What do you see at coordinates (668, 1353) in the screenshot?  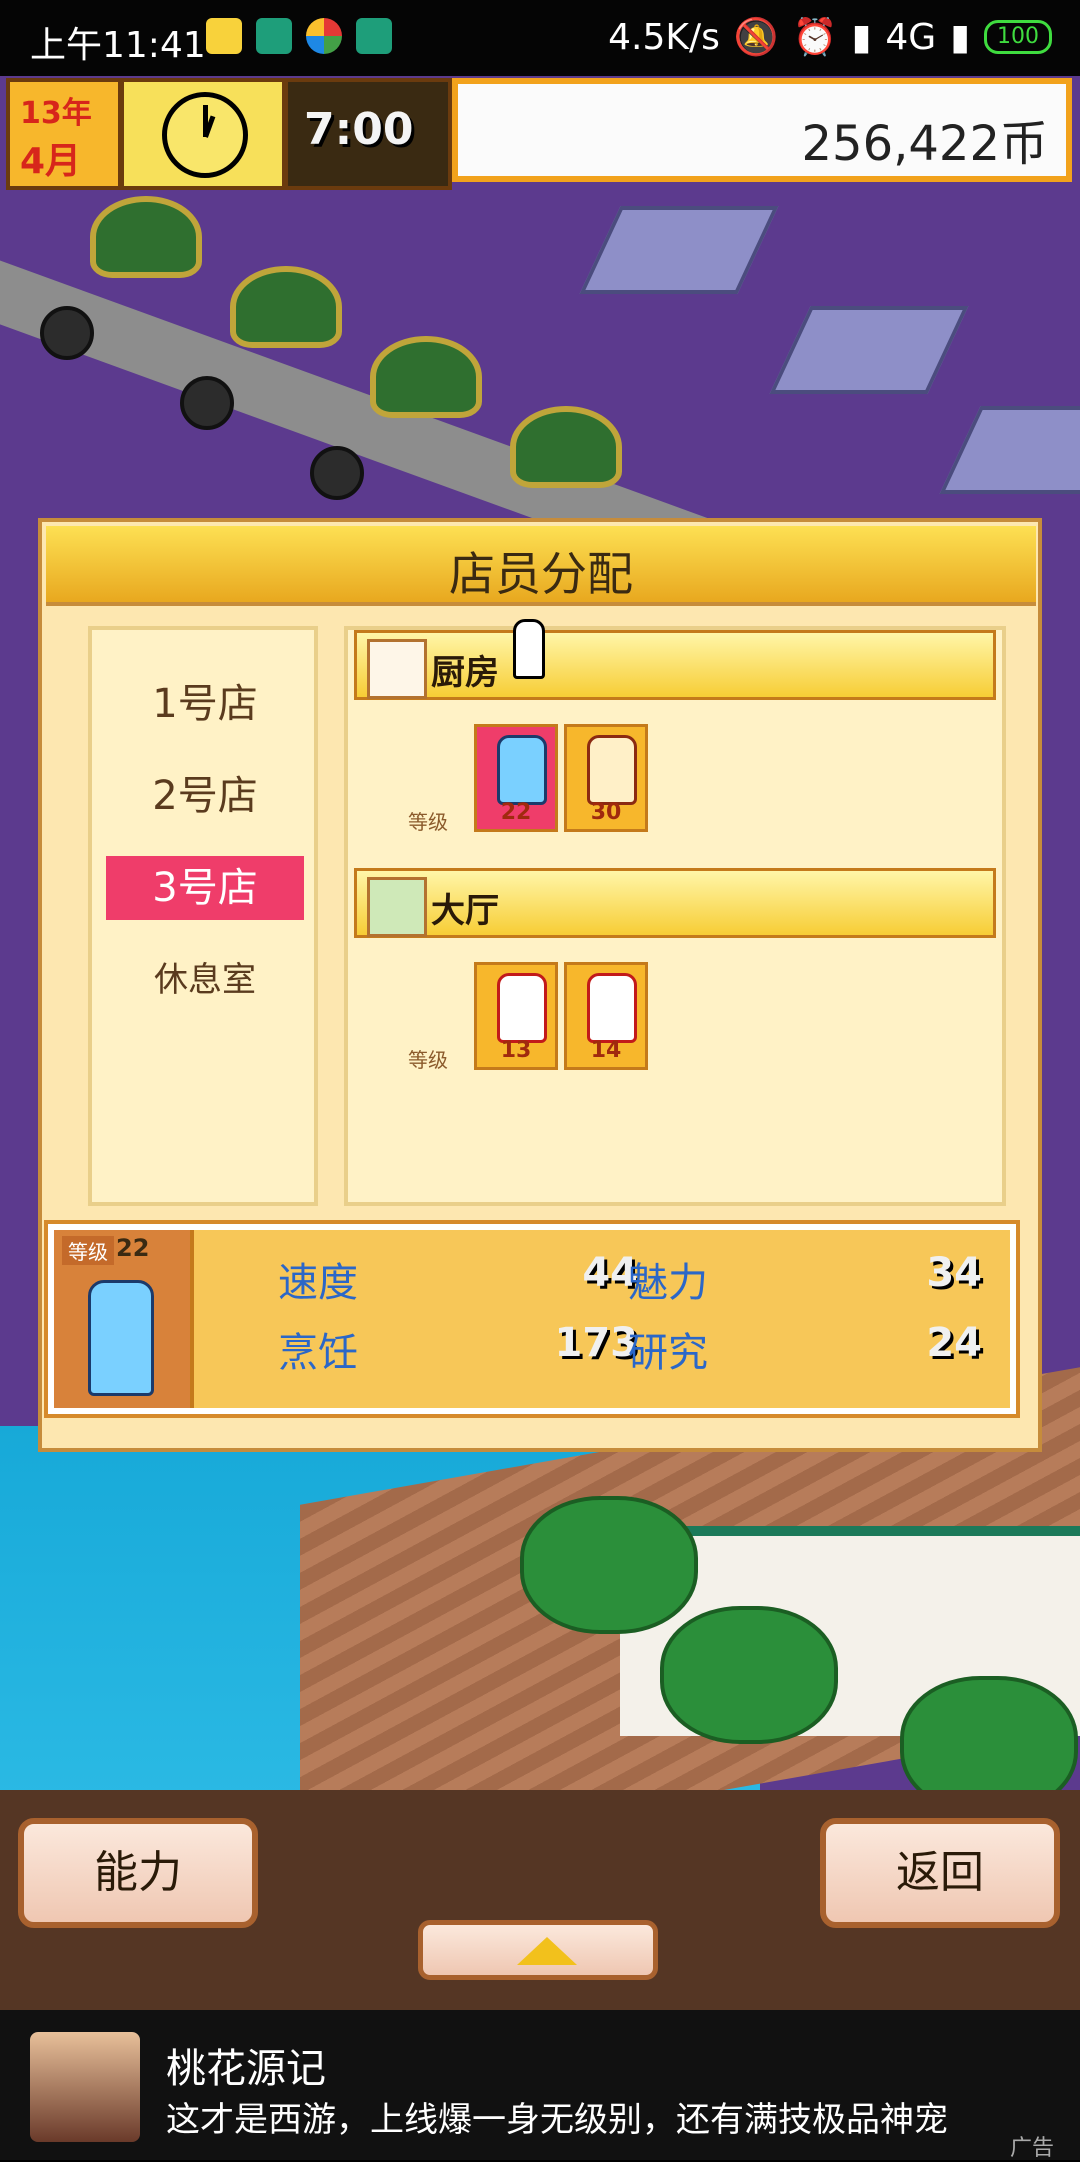 I see `stat-research-label: 研究` at bounding box center [668, 1353].